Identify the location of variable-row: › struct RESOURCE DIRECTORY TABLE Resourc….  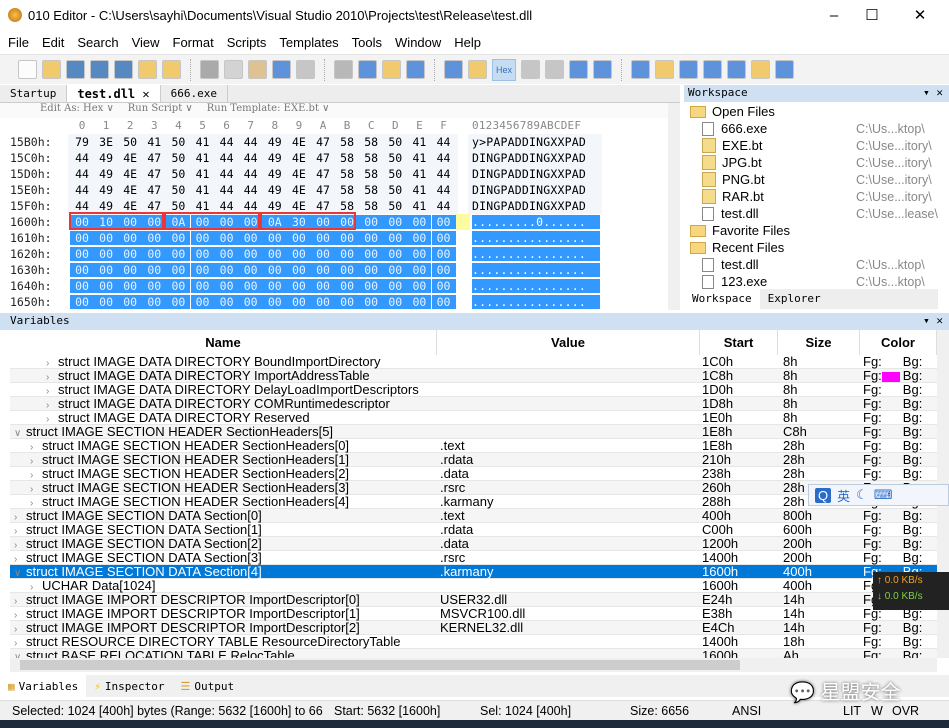
(473, 642).